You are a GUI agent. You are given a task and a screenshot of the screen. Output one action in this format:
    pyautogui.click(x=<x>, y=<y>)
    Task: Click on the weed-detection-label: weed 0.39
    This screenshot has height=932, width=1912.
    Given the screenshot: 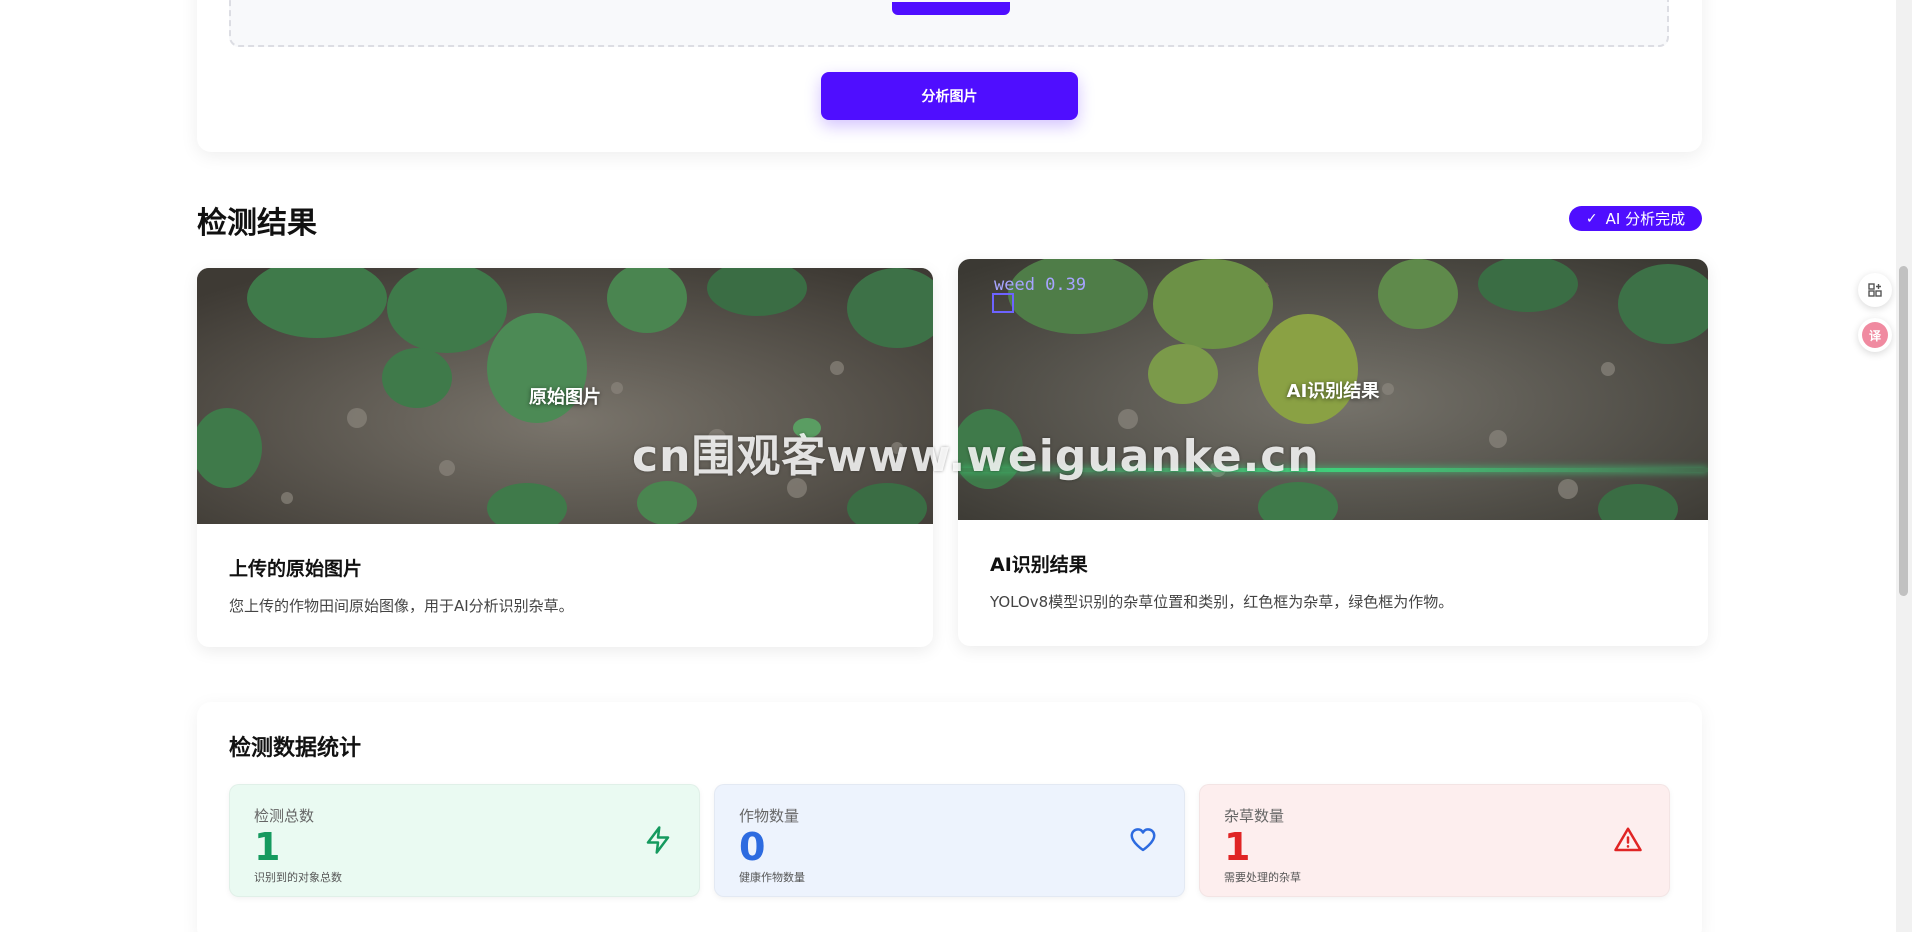 What is the action you would take?
    pyautogui.click(x=1040, y=285)
    